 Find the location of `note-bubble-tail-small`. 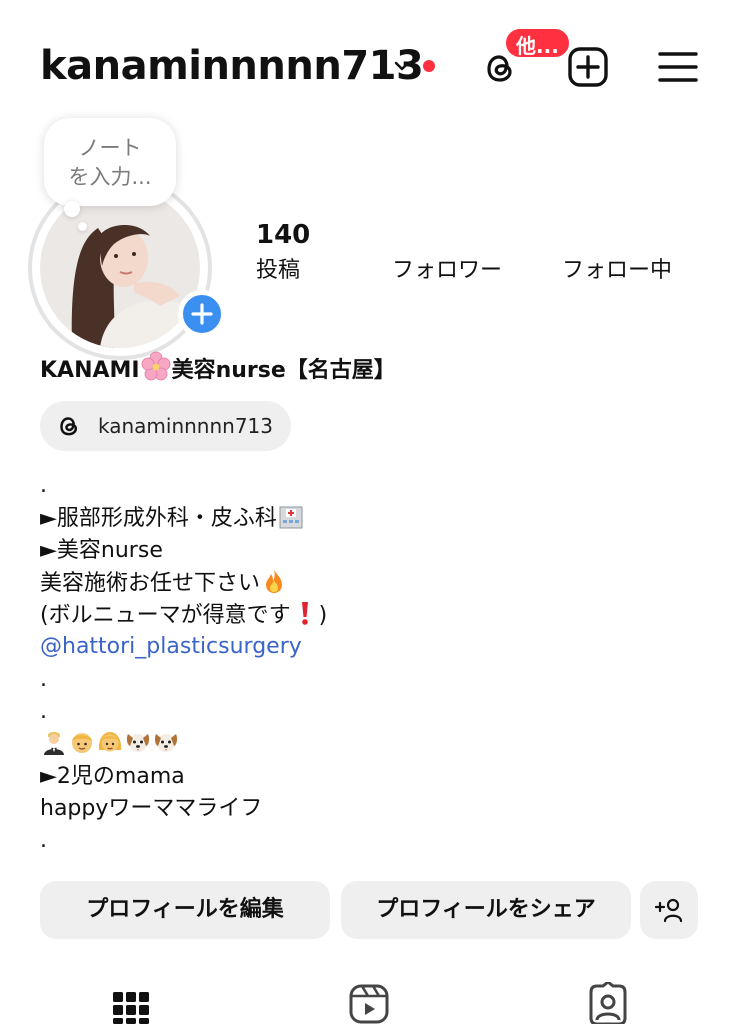

note-bubble-tail-small is located at coordinates (82, 226).